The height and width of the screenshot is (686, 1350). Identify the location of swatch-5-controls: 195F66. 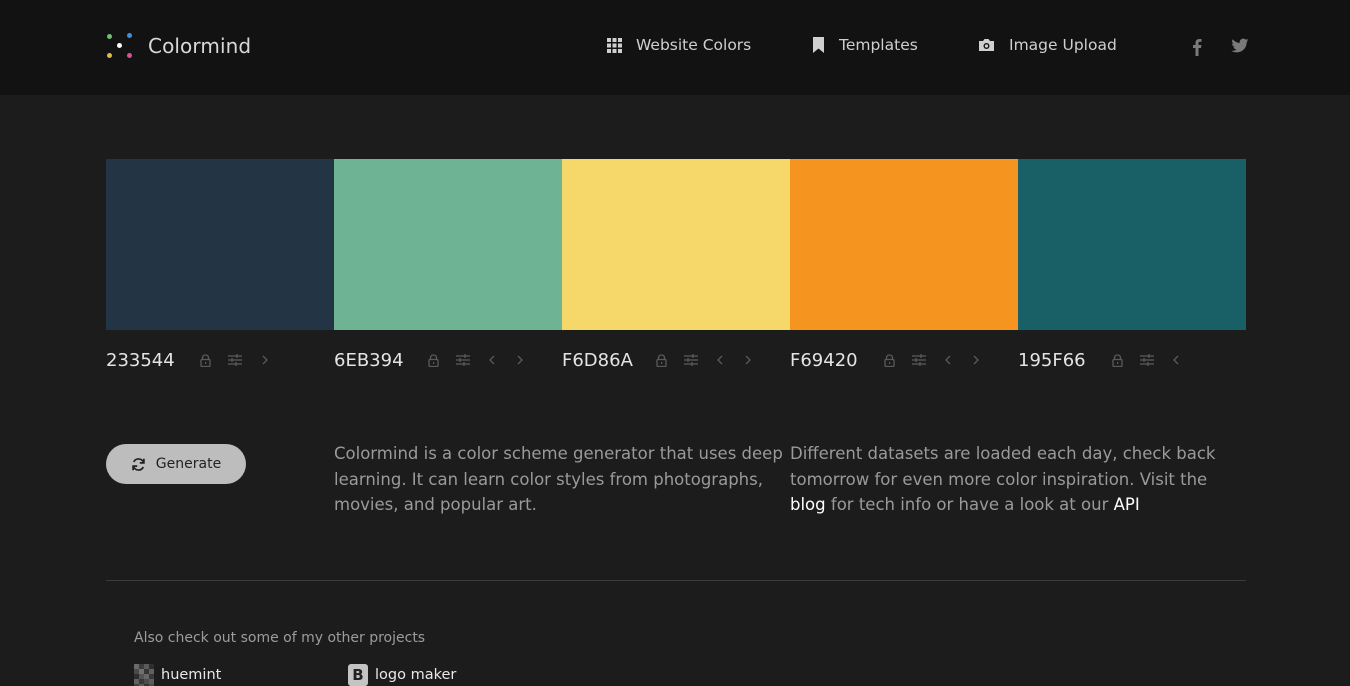
(1104, 360).